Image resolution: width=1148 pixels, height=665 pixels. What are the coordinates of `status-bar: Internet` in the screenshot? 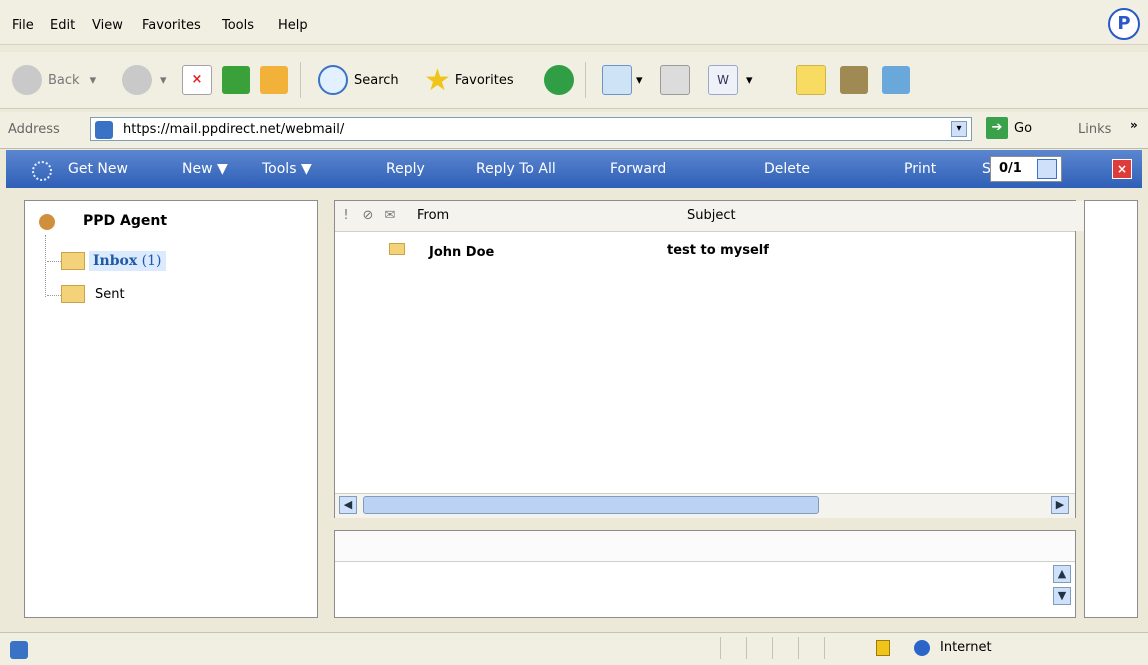 It's located at (574, 648).